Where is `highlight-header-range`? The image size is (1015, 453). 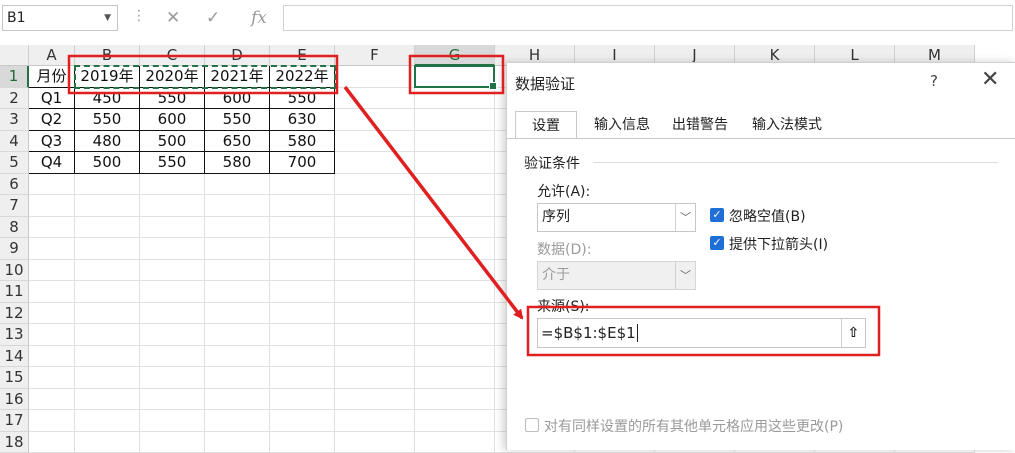
highlight-header-range is located at coordinates (203, 74).